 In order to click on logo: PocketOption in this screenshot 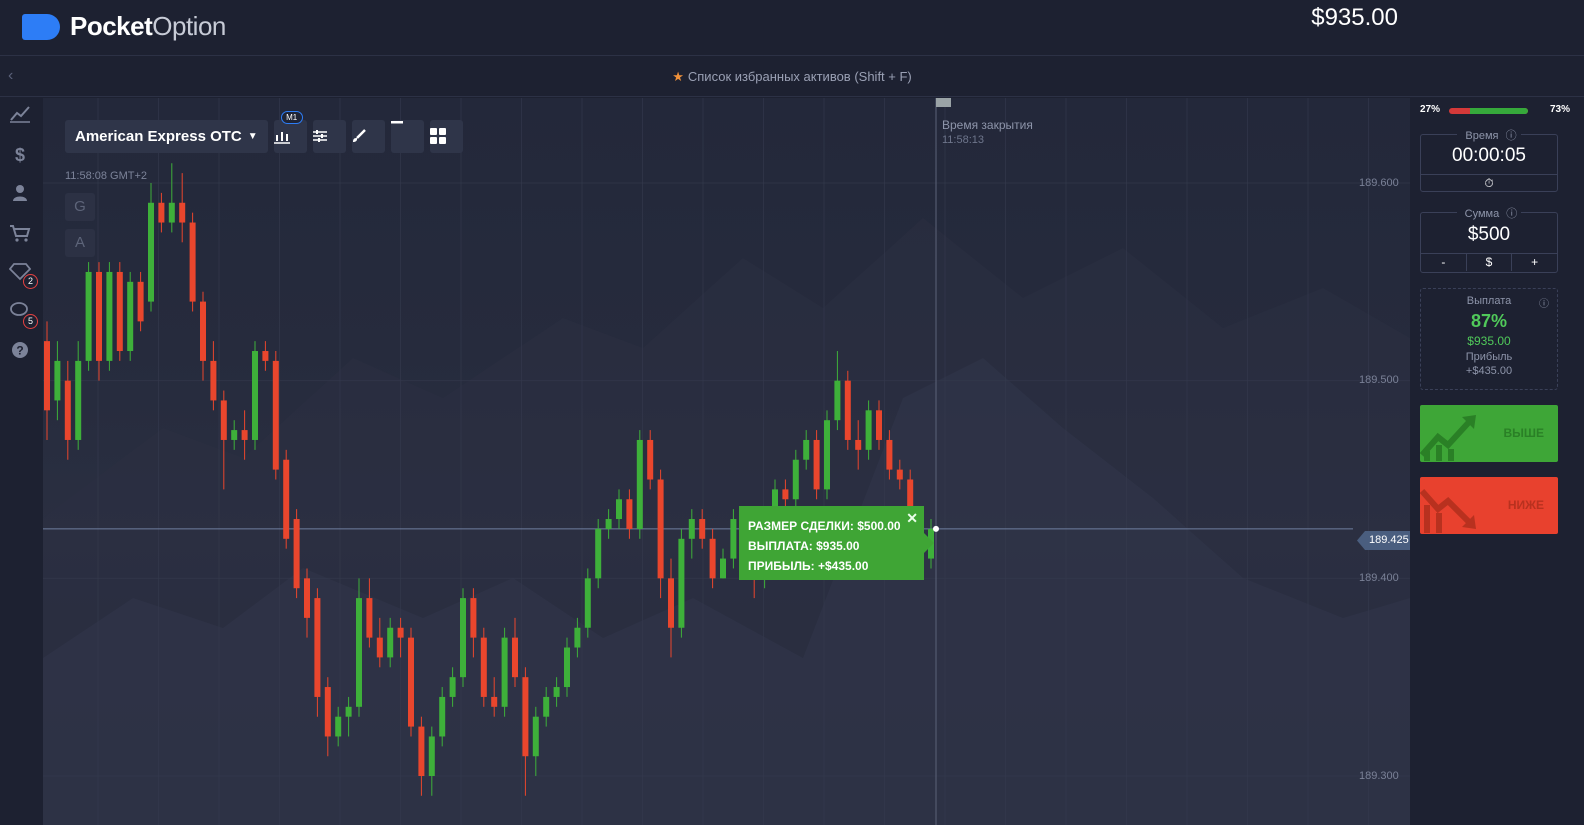, I will do `click(124, 26)`.